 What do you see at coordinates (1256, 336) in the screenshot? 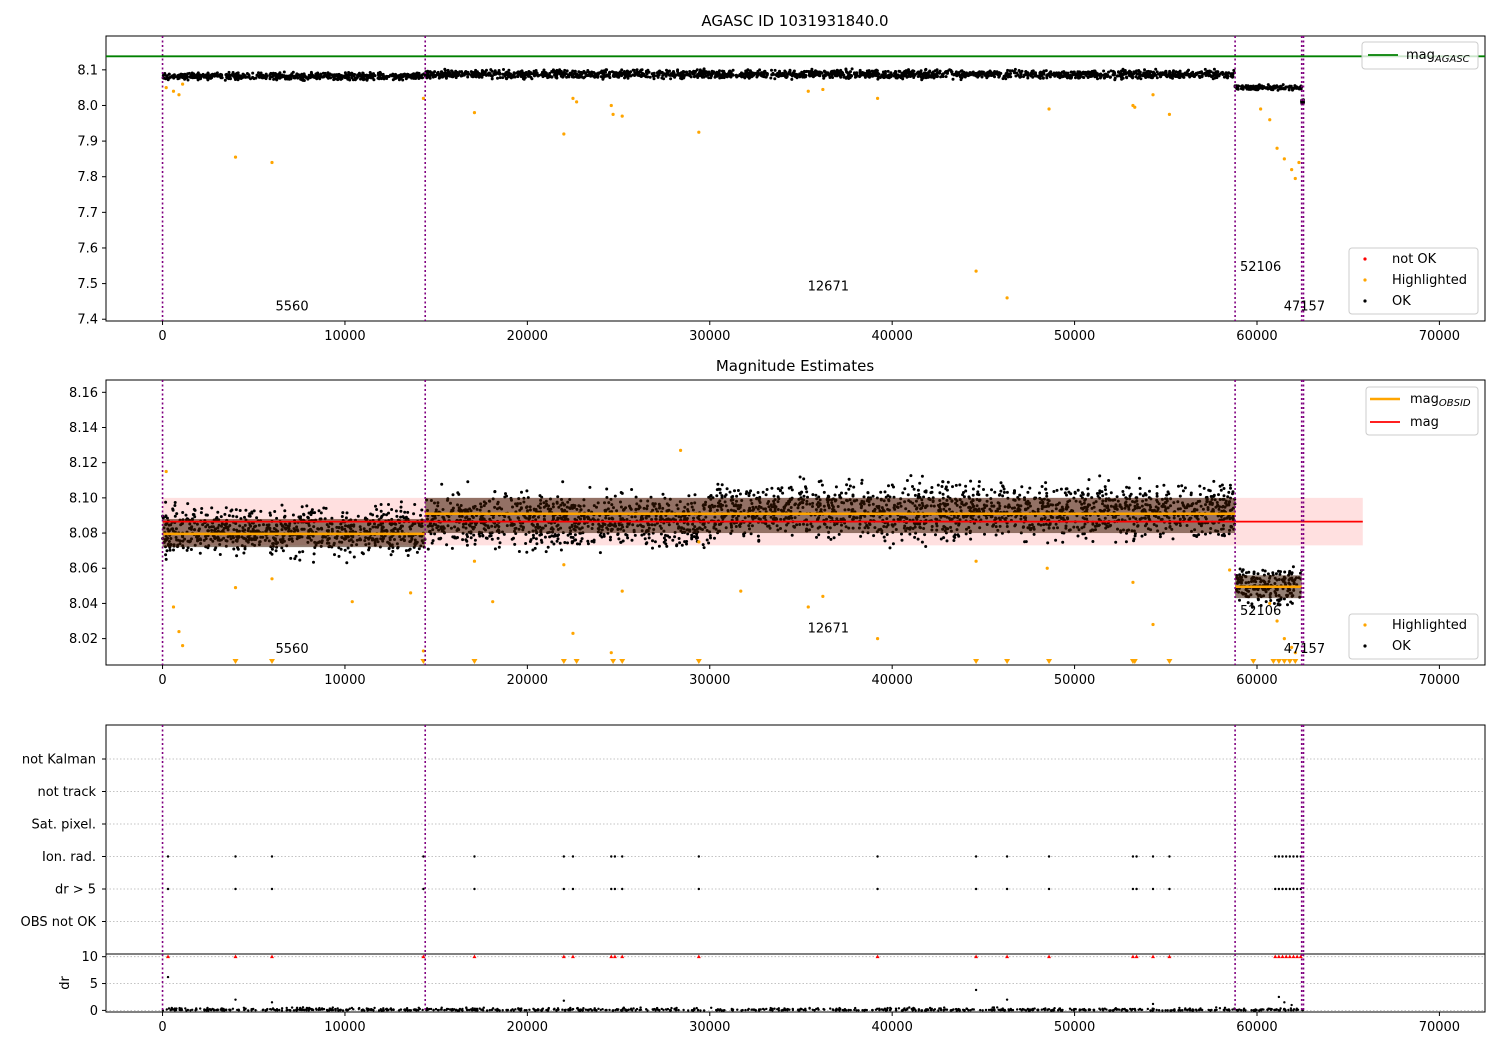
I see `agasc-x-tick-label: 60000` at bounding box center [1256, 336].